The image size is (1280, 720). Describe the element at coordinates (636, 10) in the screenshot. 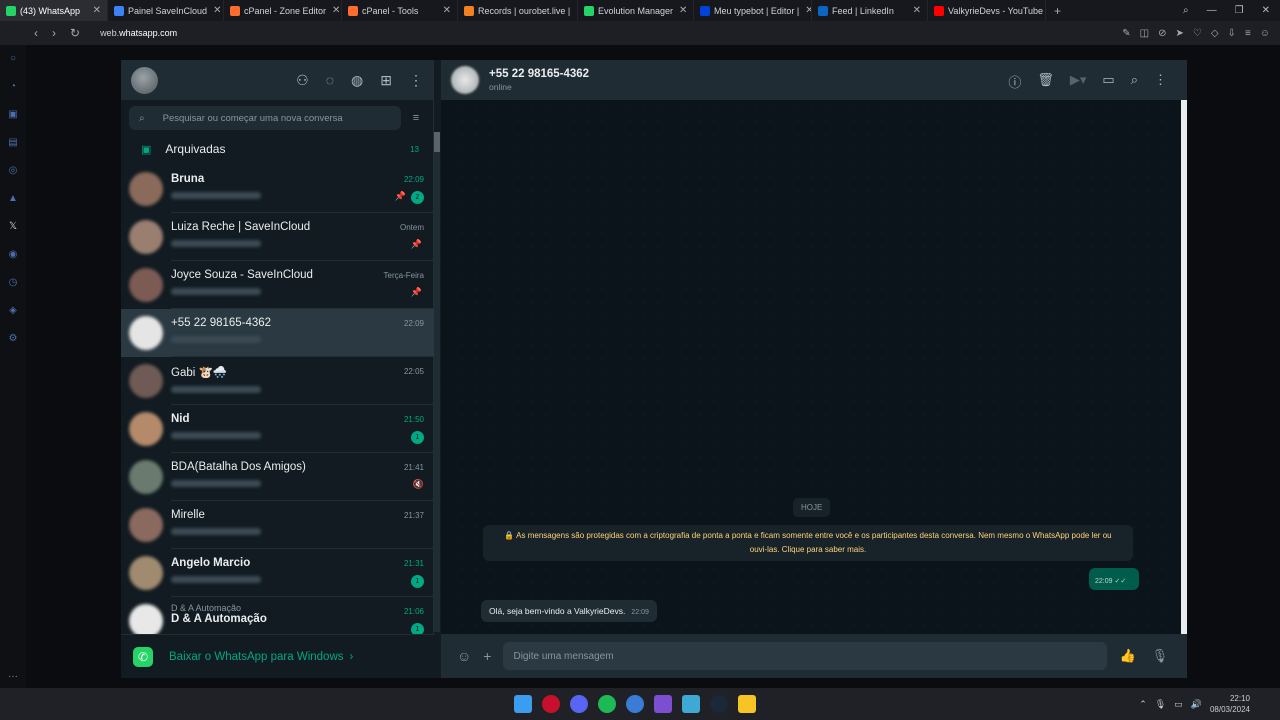

I see `browser-tab: Evolution Manager ✕` at that location.